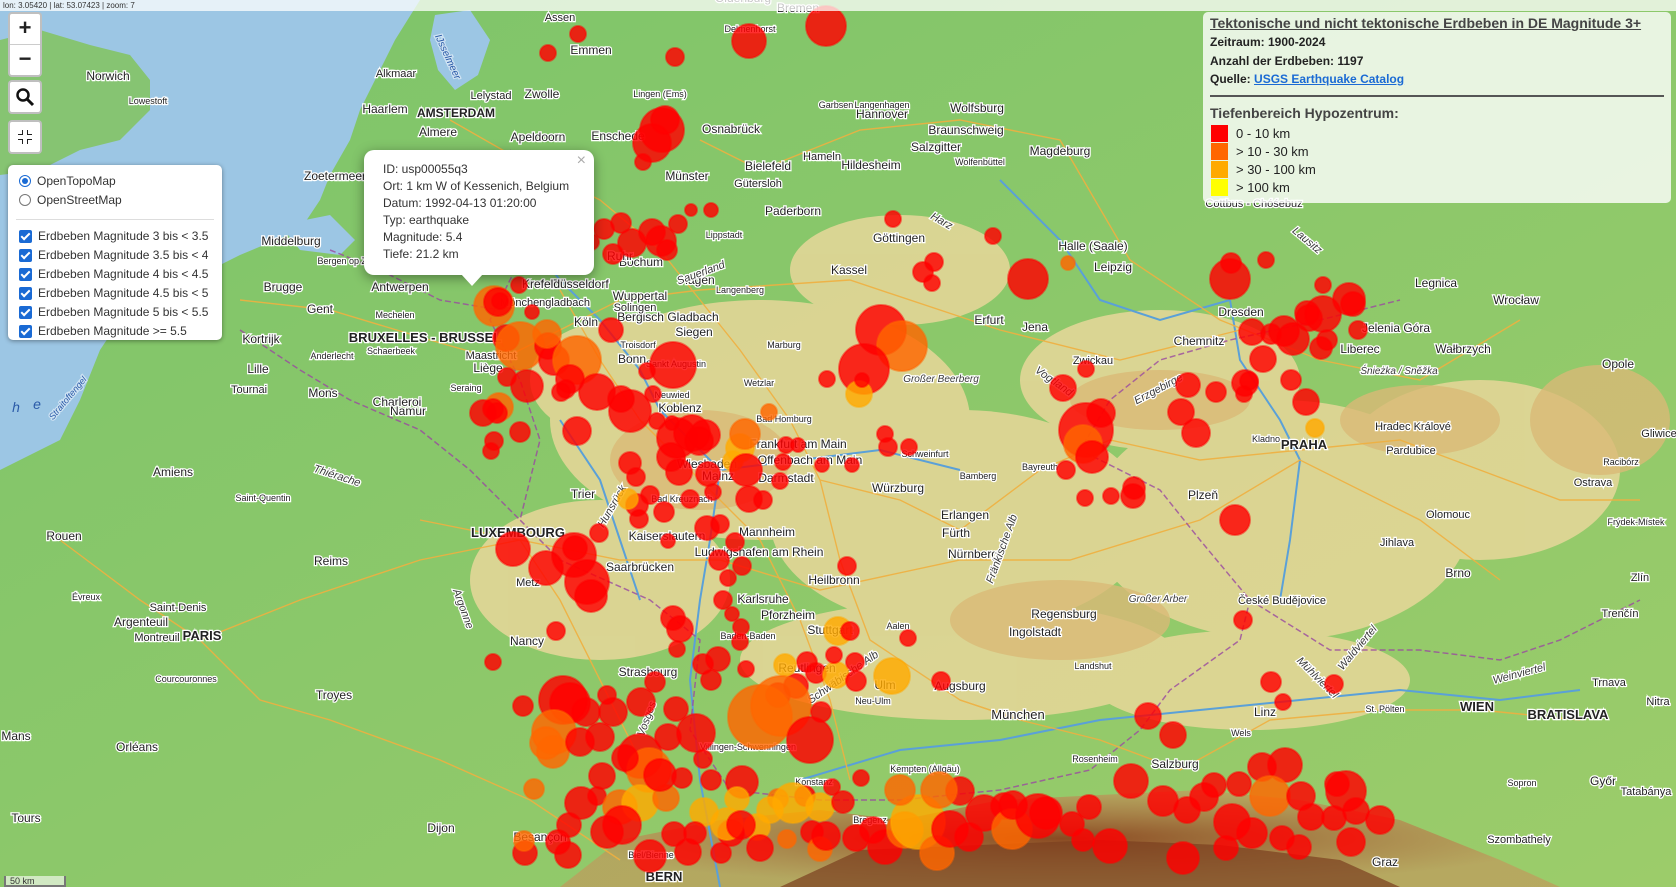 The height and width of the screenshot is (887, 1676). I want to click on base-layer-opentopomap: OpenTopoMap, so click(67, 181).